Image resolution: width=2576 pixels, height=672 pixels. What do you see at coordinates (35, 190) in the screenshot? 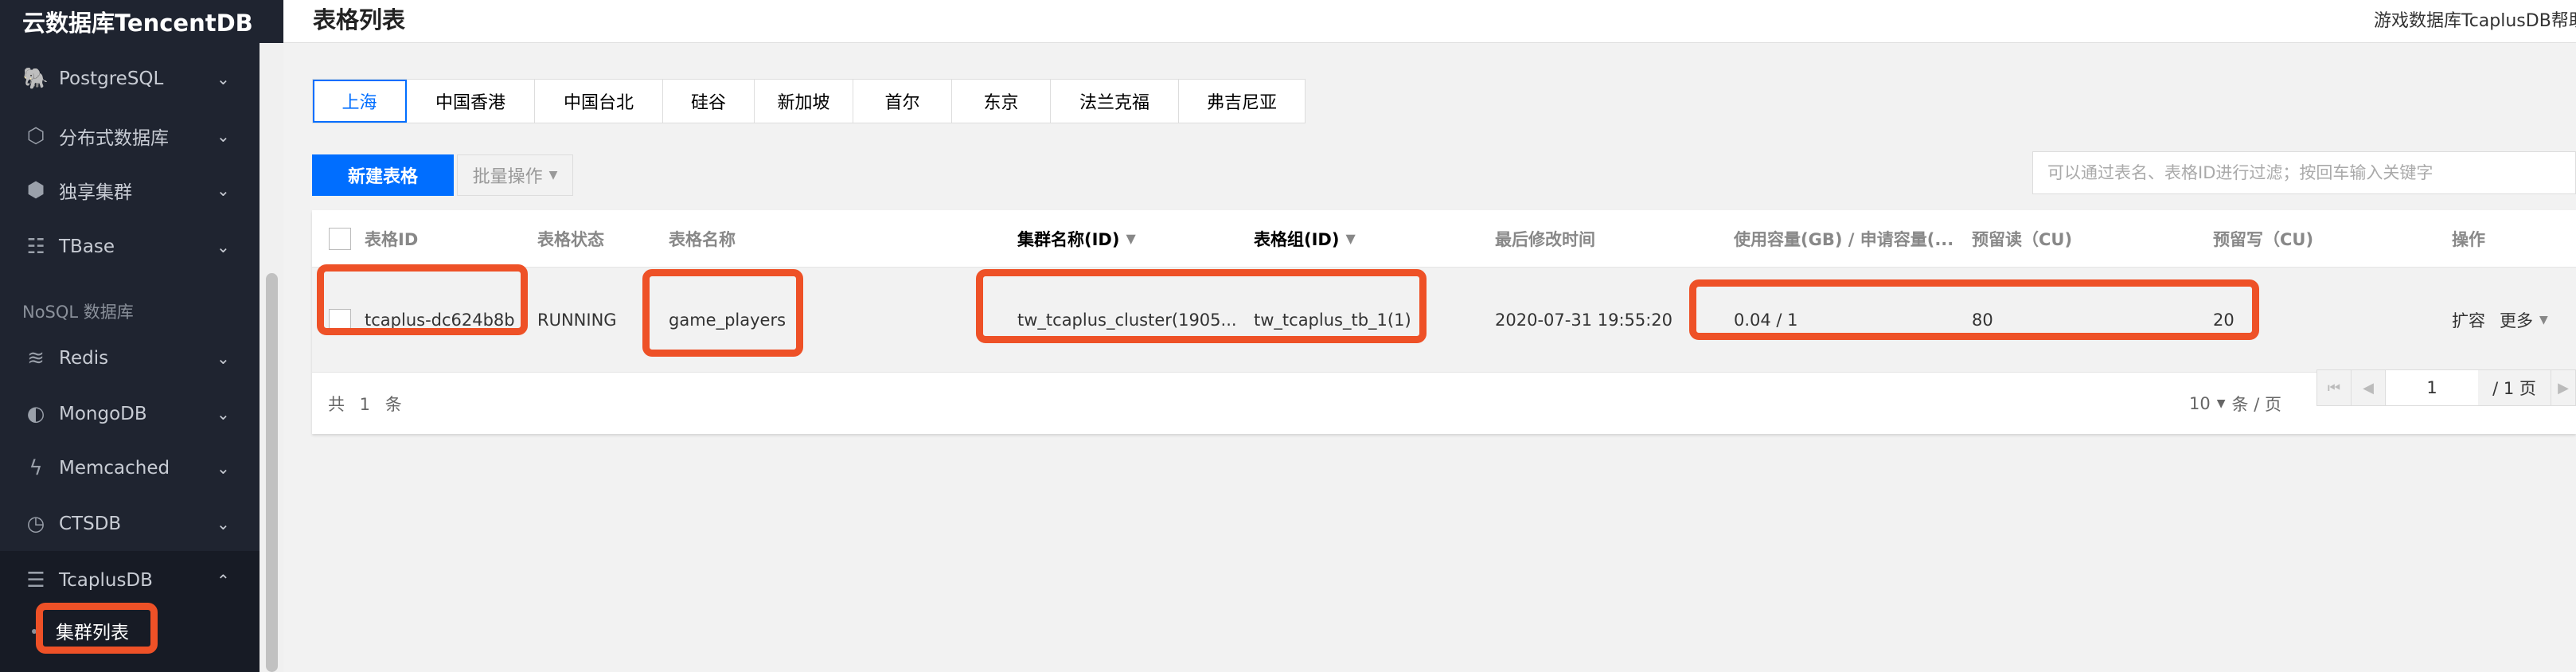
I see `hexagon-ring-icon: ⬢` at bounding box center [35, 190].